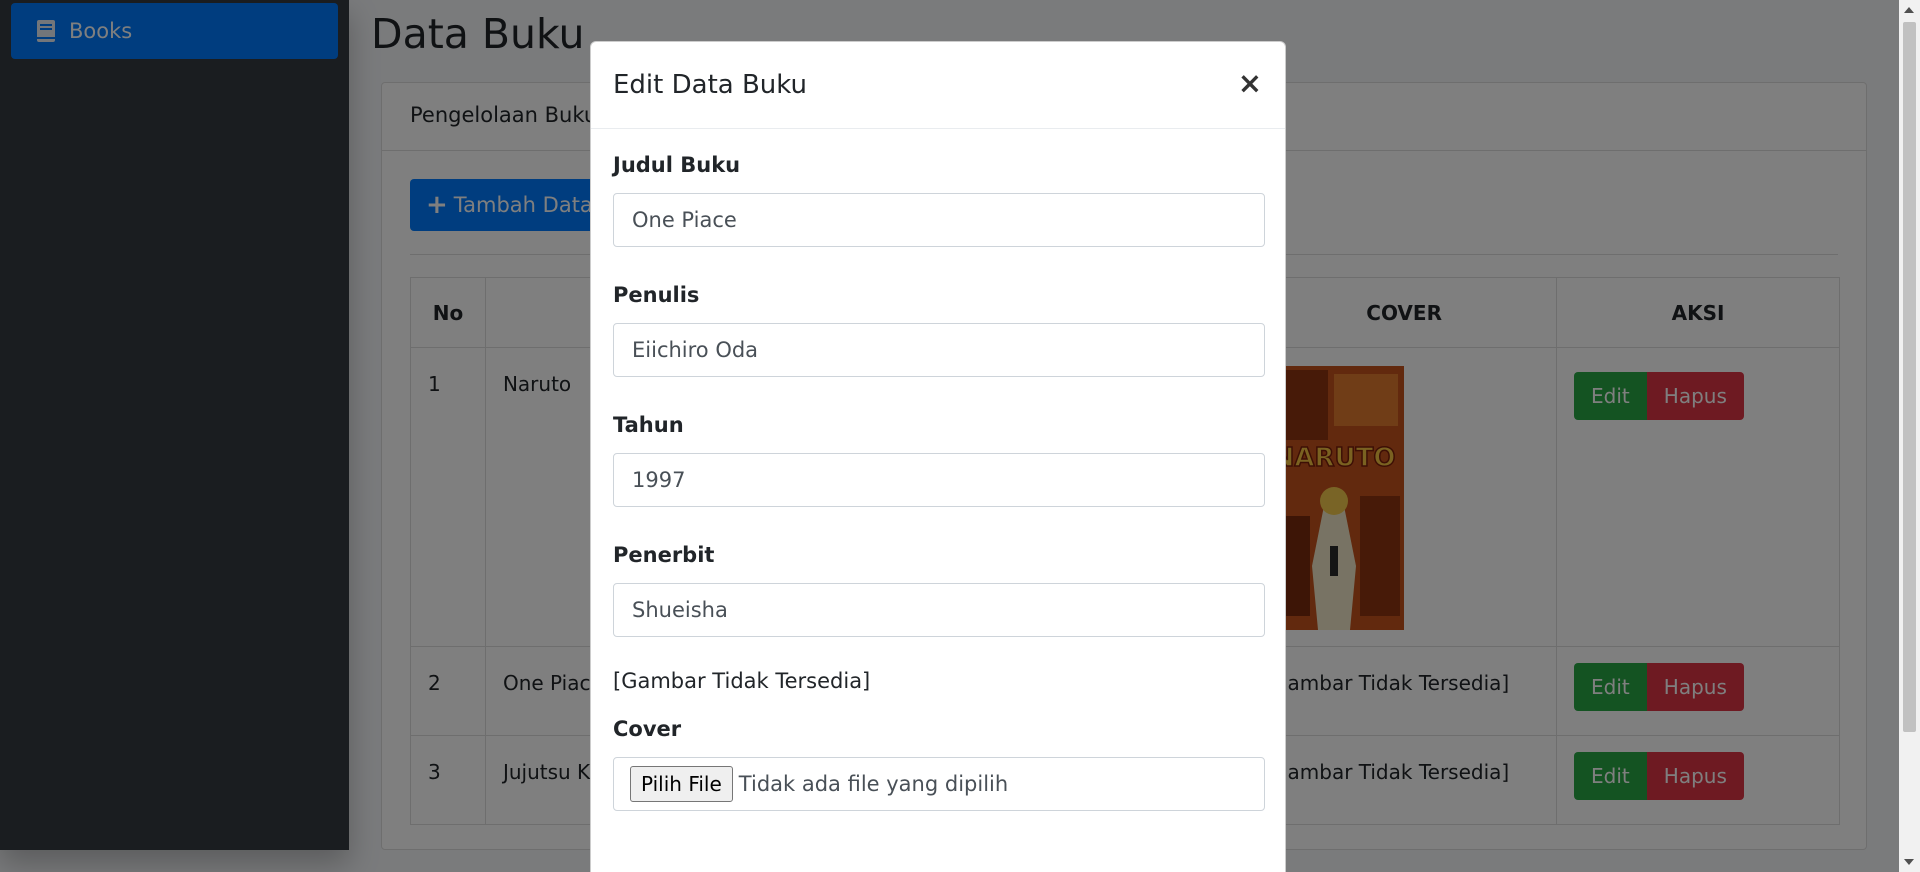 The height and width of the screenshot is (872, 1920). What do you see at coordinates (648, 425) in the screenshot?
I see `tahun-label: Tahun` at bounding box center [648, 425].